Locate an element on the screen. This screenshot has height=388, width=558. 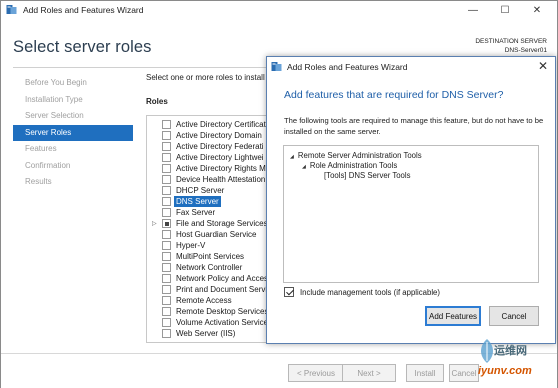
tree-item-label: Remote Server Administration Tools is located at coordinates (359, 155).